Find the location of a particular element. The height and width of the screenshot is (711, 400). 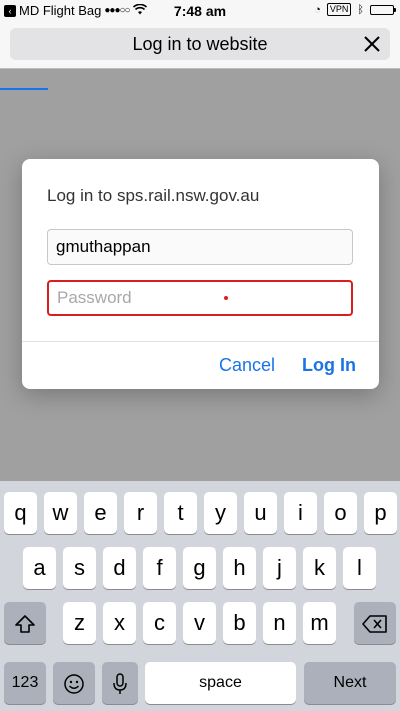

close-icon is located at coordinates (372, 44).